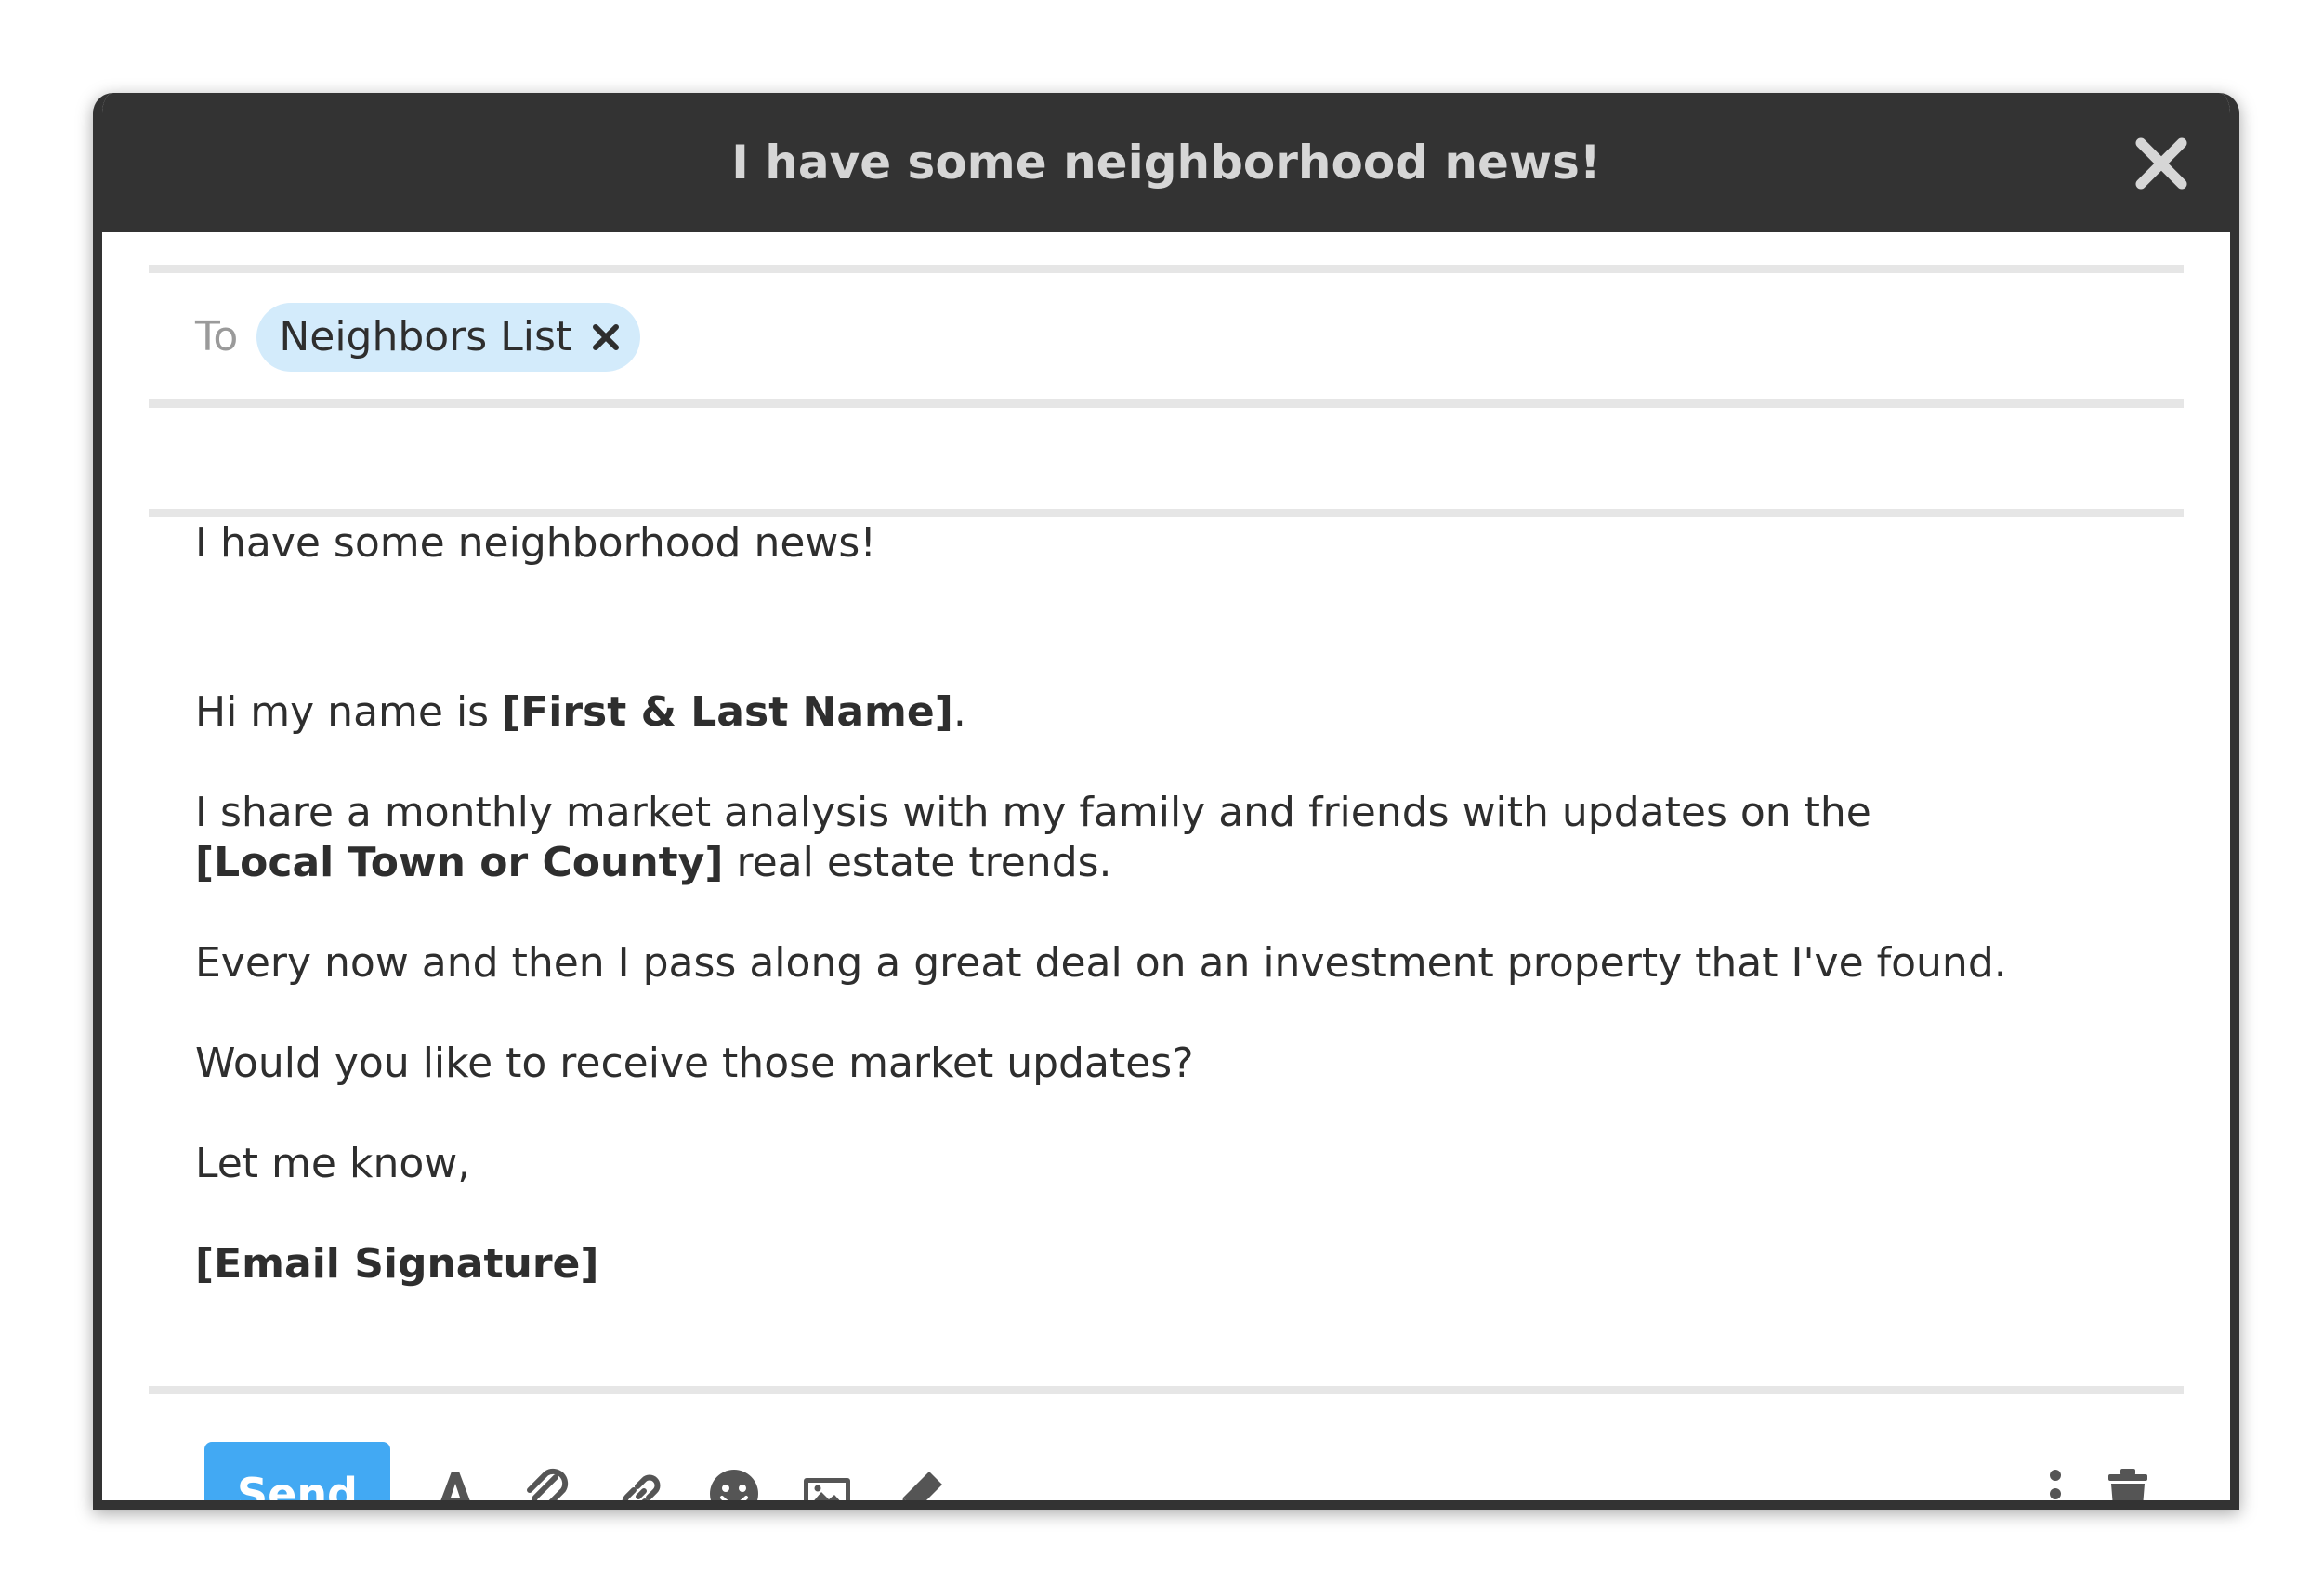  I want to click on more-options-button, so click(2055, 1483).